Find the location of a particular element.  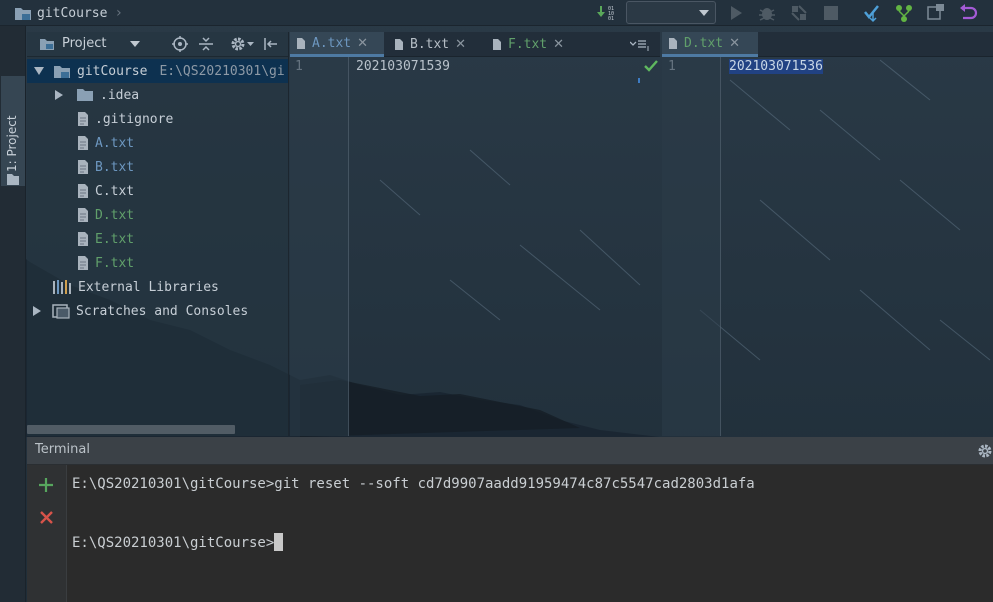

change-marker is located at coordinates (639, 80).